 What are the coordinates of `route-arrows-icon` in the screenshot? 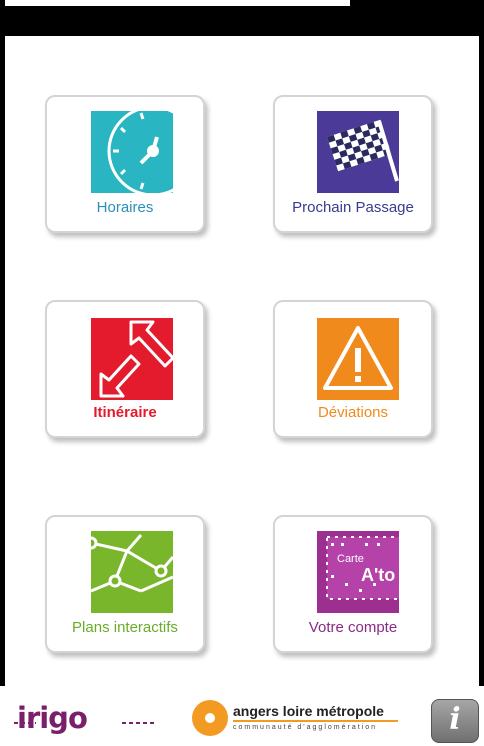 It's located at (132, 359).